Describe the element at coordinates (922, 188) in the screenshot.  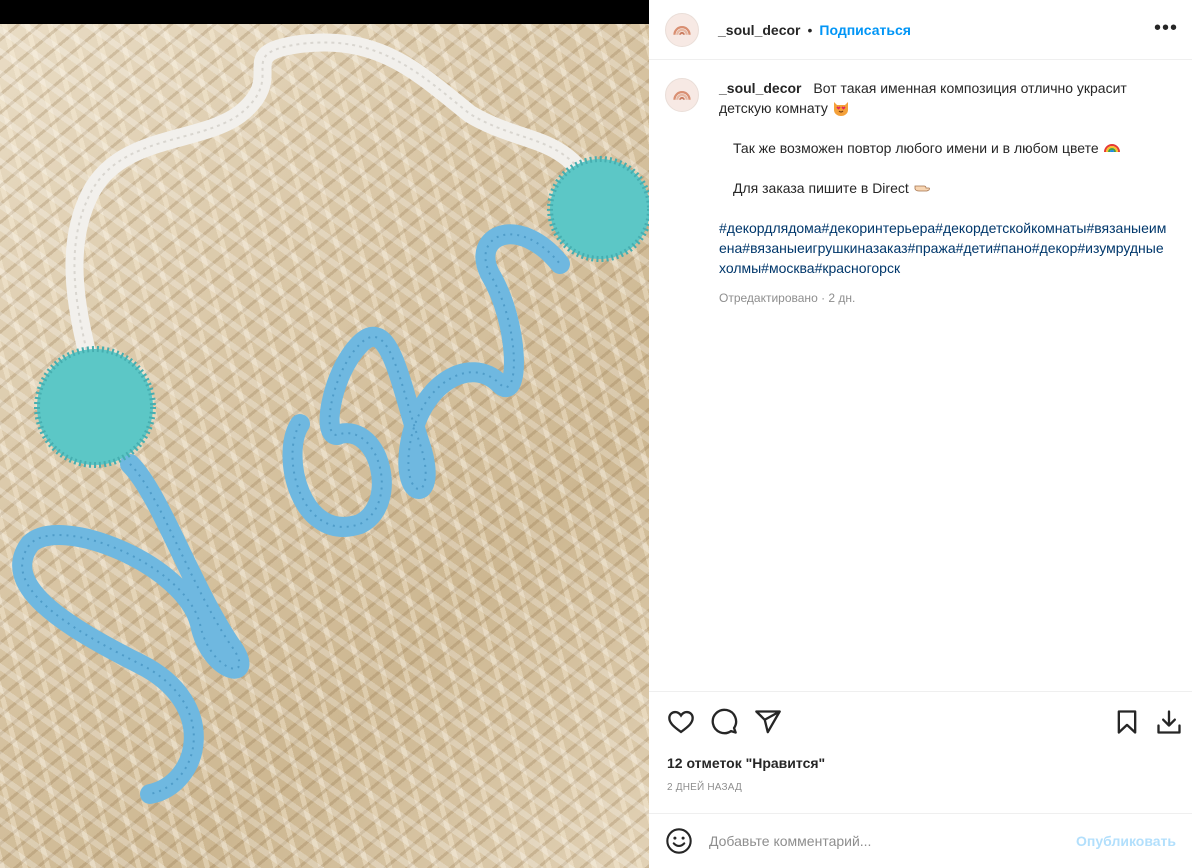
I see `pointing-hand-emoji-icon` at that location.